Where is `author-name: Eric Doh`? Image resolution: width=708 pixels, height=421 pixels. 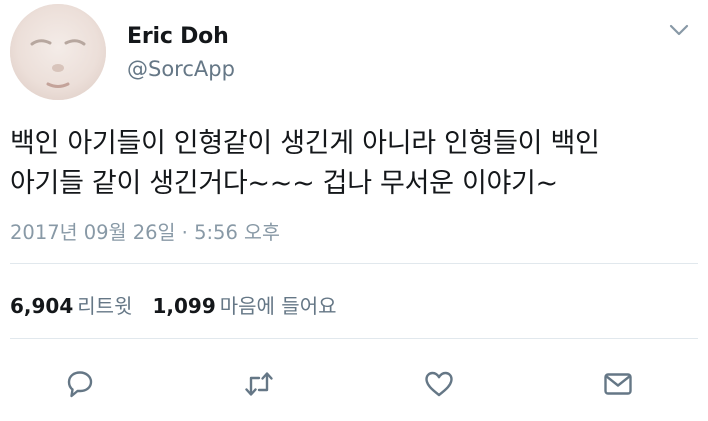 author-name: Eric Doh is located at coordinates (178, 36).